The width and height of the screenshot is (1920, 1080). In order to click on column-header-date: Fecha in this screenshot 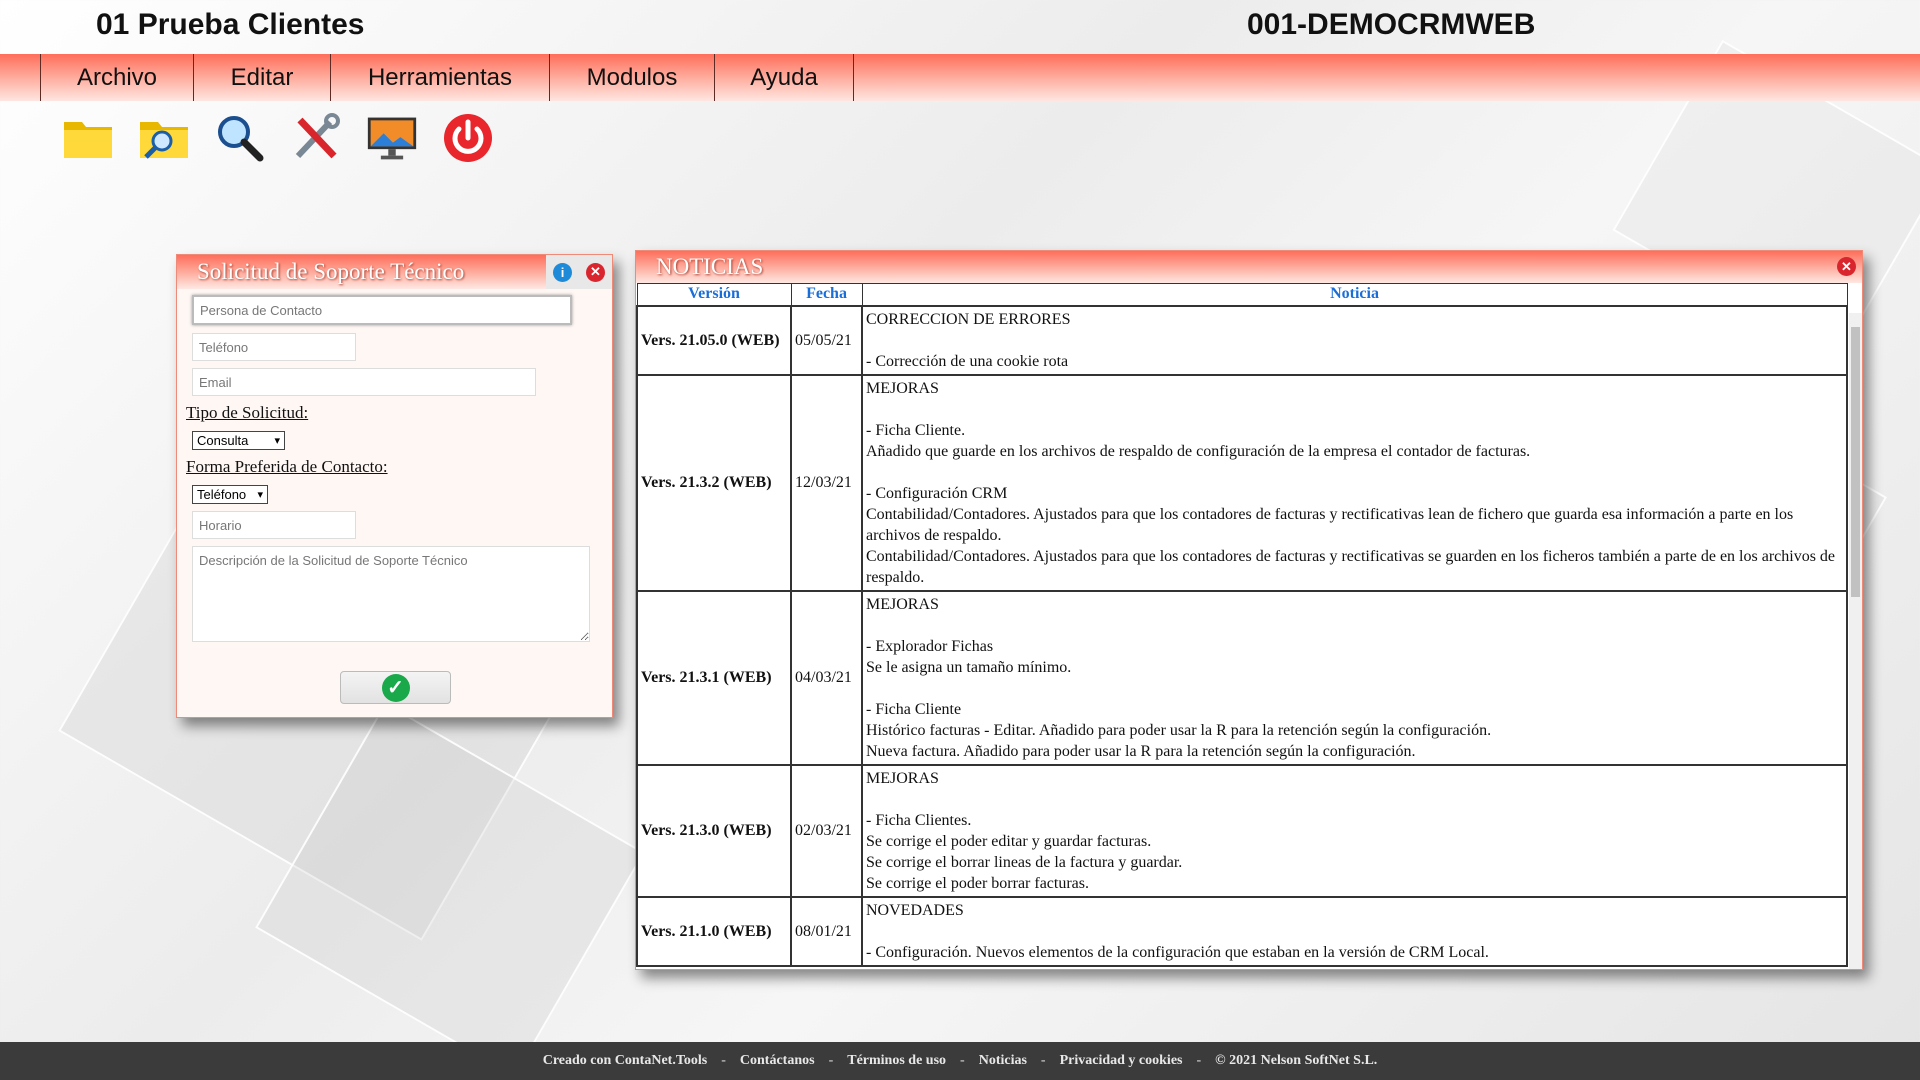, I will do `click(826, 294)`.